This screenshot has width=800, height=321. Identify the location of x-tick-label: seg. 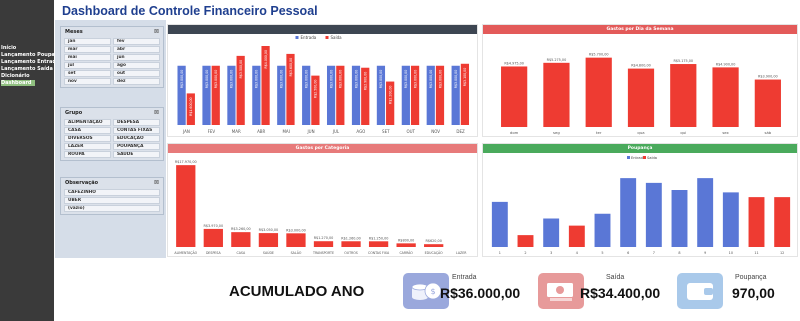
(556, 132).